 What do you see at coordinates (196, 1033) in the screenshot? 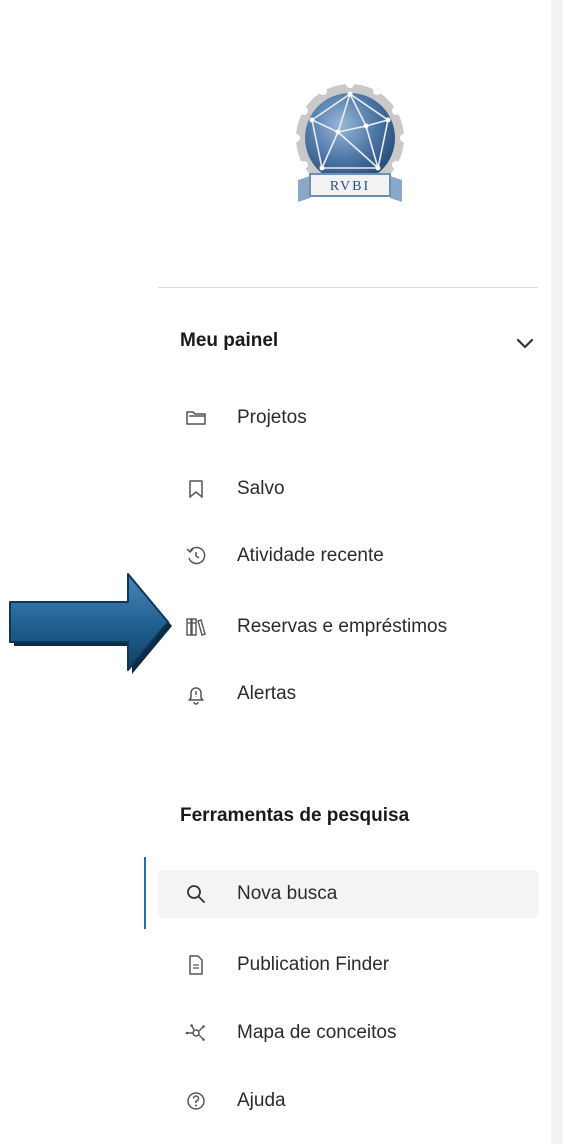
I see `concept-map-icon` at bounding box center [196, 1033].